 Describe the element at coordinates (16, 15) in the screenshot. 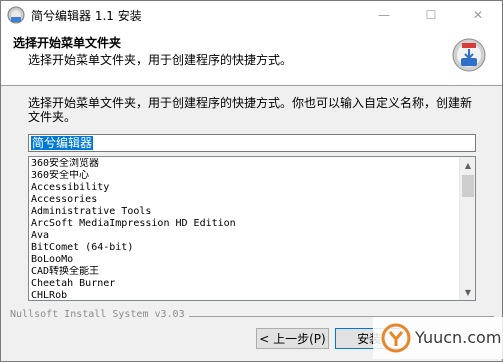

I see `installer-app-icon` at that location.